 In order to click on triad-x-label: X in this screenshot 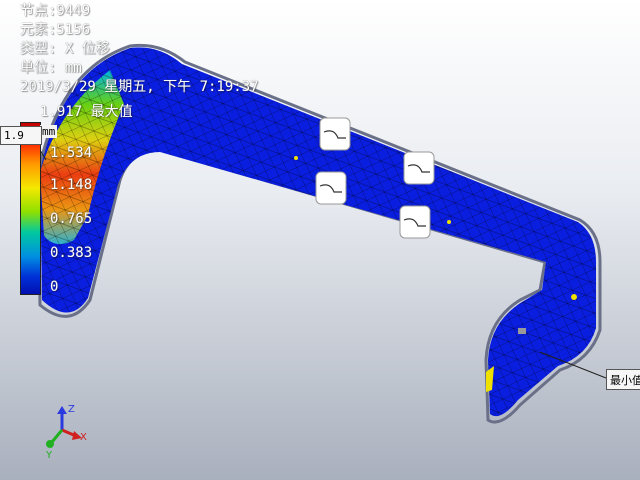, I will do `click(83, 437)`.